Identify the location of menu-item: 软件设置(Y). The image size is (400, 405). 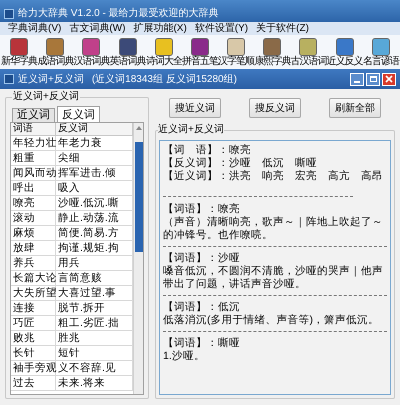
(221, 29).